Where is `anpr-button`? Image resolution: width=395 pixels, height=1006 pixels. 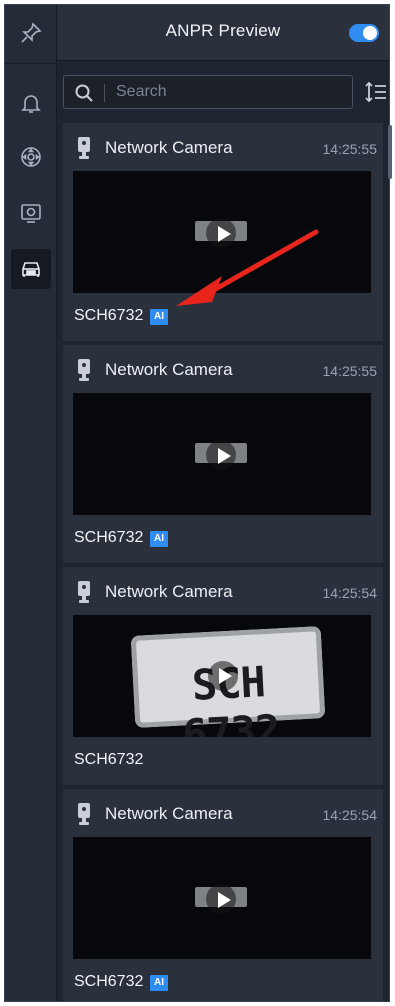 anpr-button is located at coordinates (31, 269).